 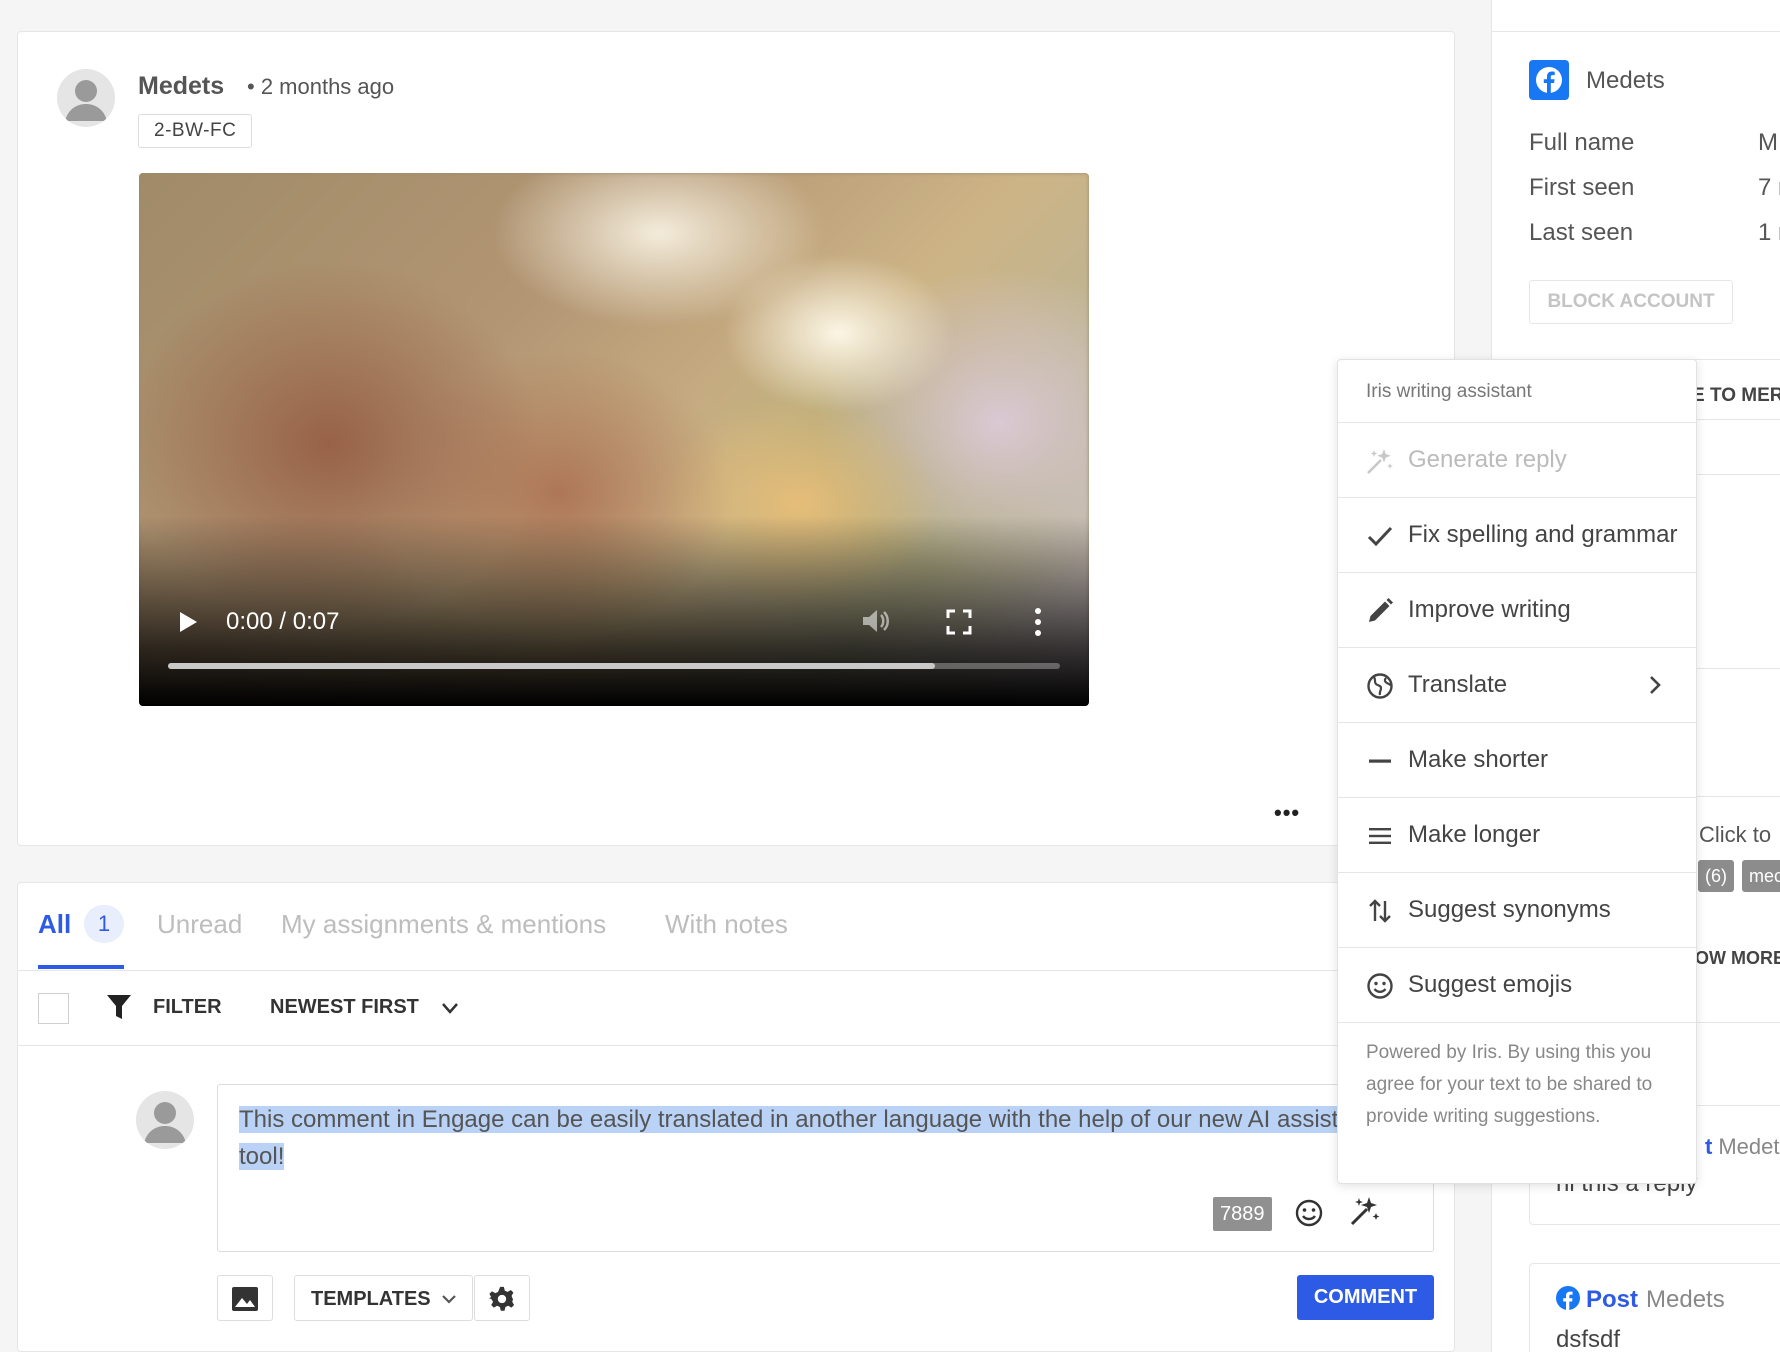 I want to click on templates-button: TEMPLATES, so click(x=383, y=1298).